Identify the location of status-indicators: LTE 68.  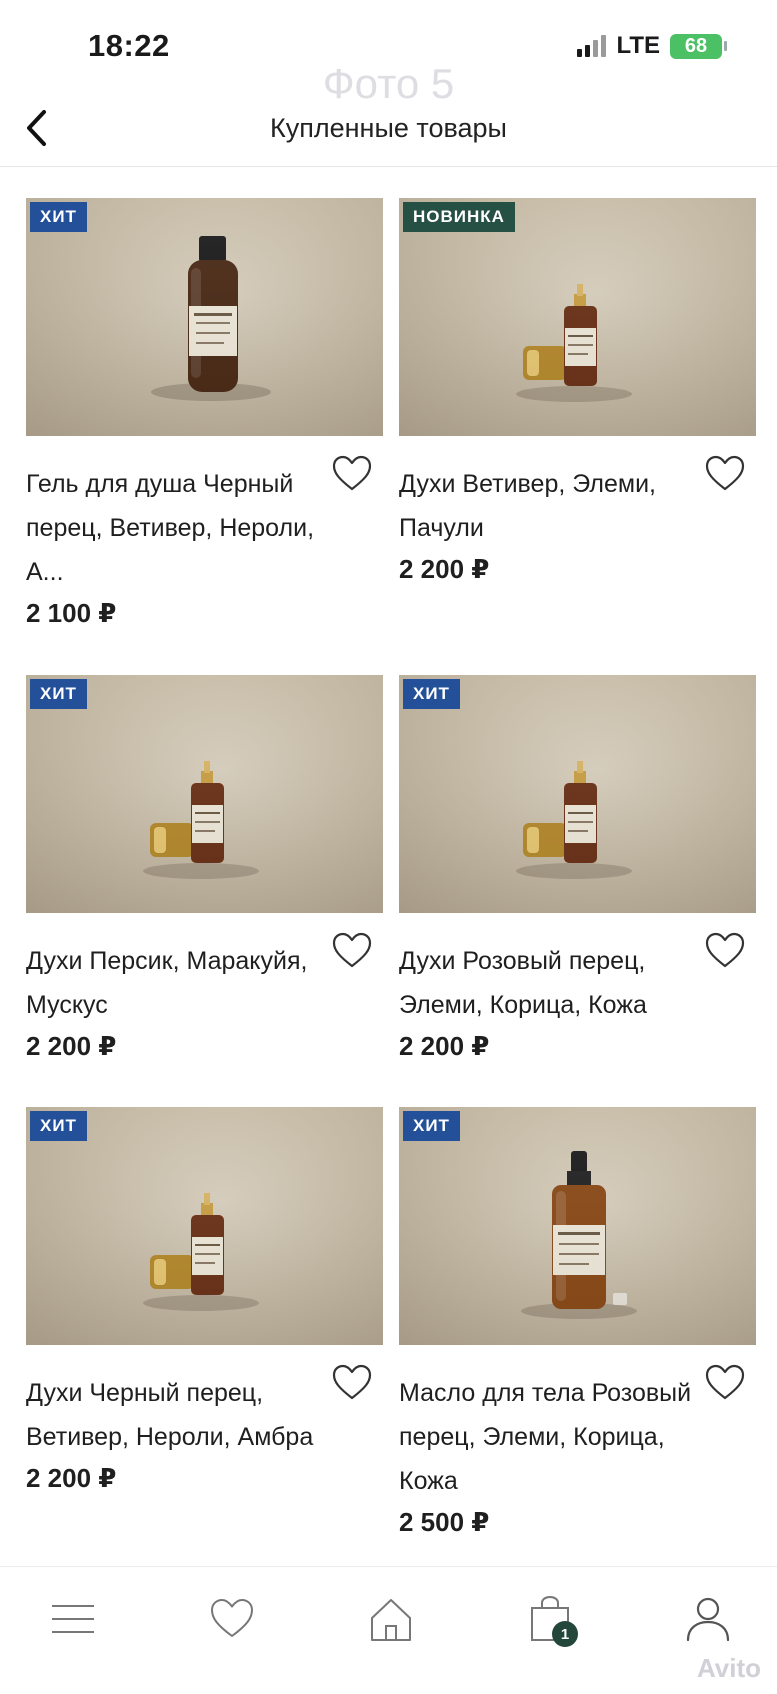
(652, 46).